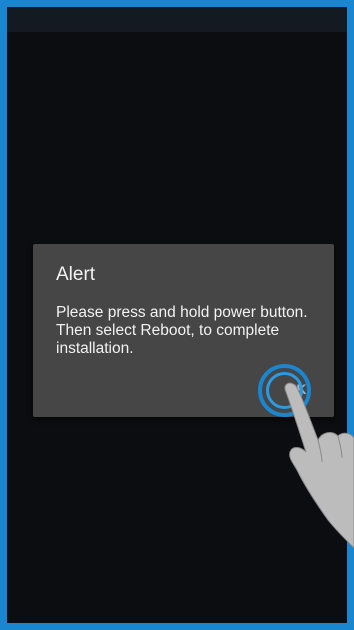 The image size is (354, 630). What do you see at coordinates (284, 390) in the screenshot?
I see `tap-ring-inner-icon` at bounding box center [284, 390].